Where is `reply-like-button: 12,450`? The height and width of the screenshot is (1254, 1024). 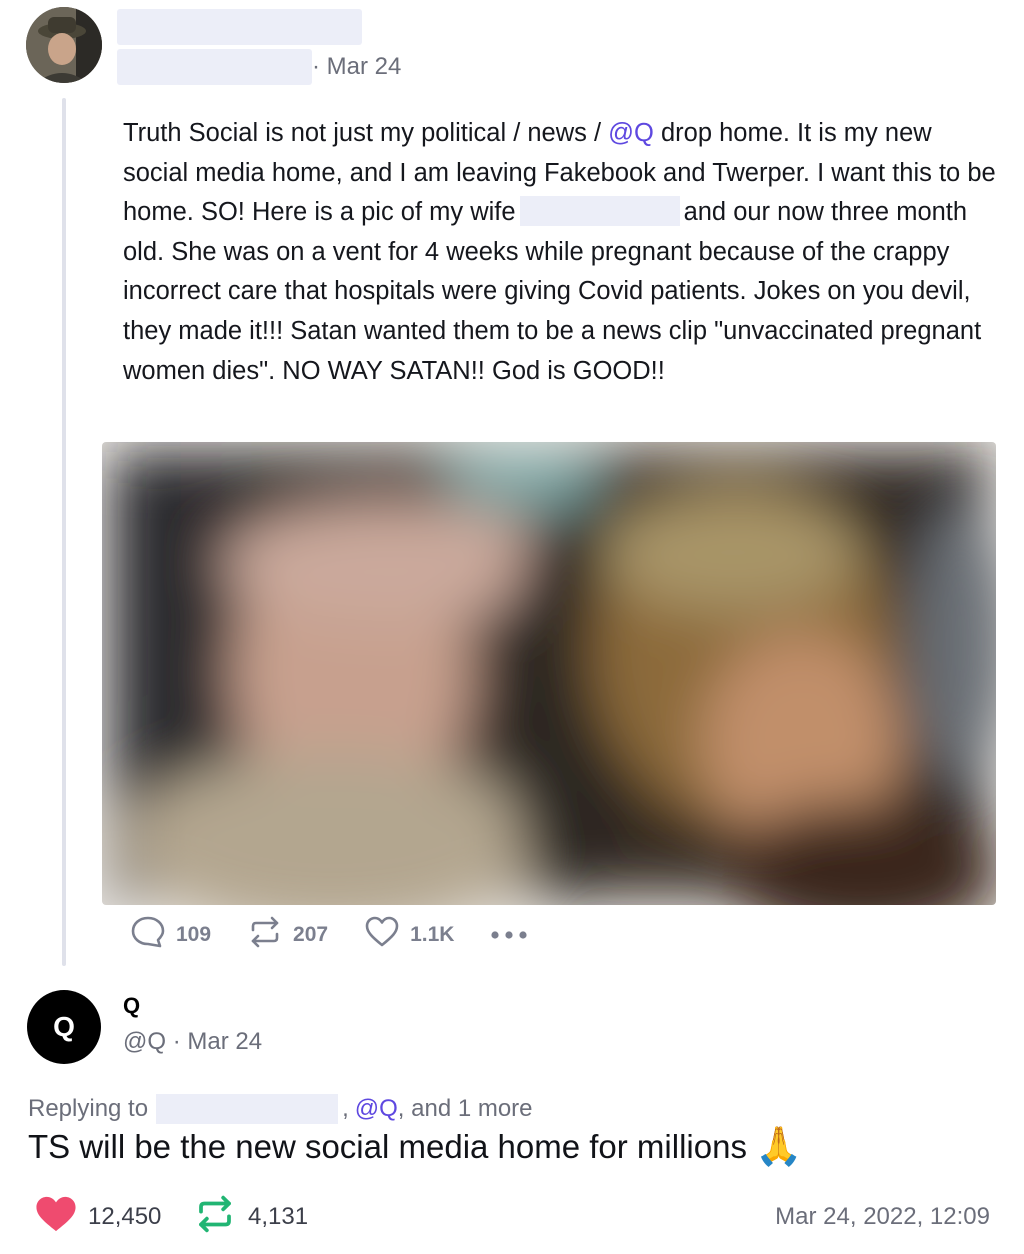
reply-like-button: 12,450 is located at coordinates (97, 1217).